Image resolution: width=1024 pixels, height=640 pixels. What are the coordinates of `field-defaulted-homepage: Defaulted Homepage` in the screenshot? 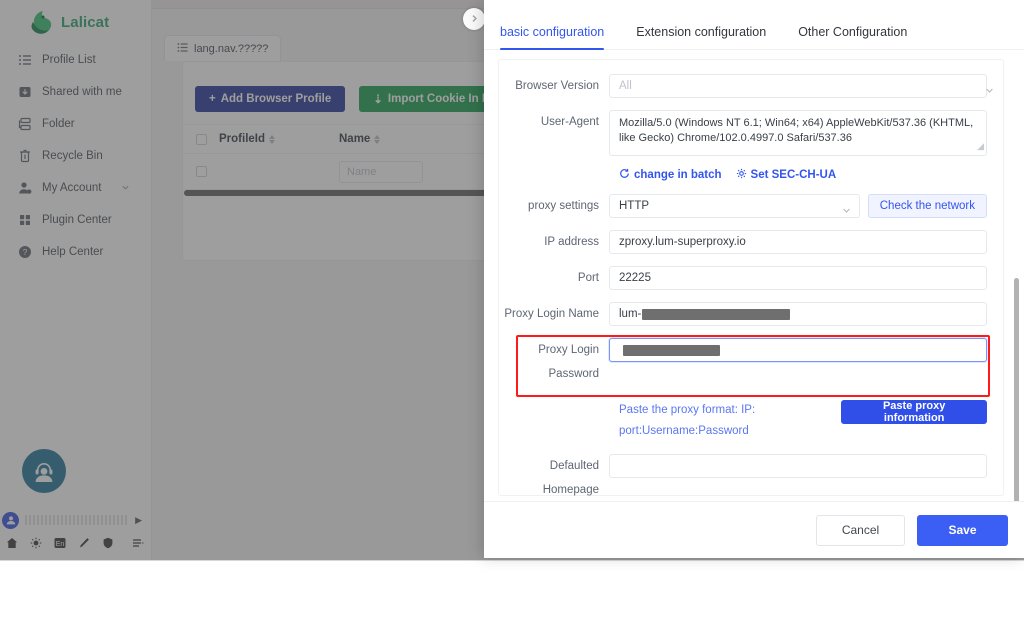 It's located at (751, 477).